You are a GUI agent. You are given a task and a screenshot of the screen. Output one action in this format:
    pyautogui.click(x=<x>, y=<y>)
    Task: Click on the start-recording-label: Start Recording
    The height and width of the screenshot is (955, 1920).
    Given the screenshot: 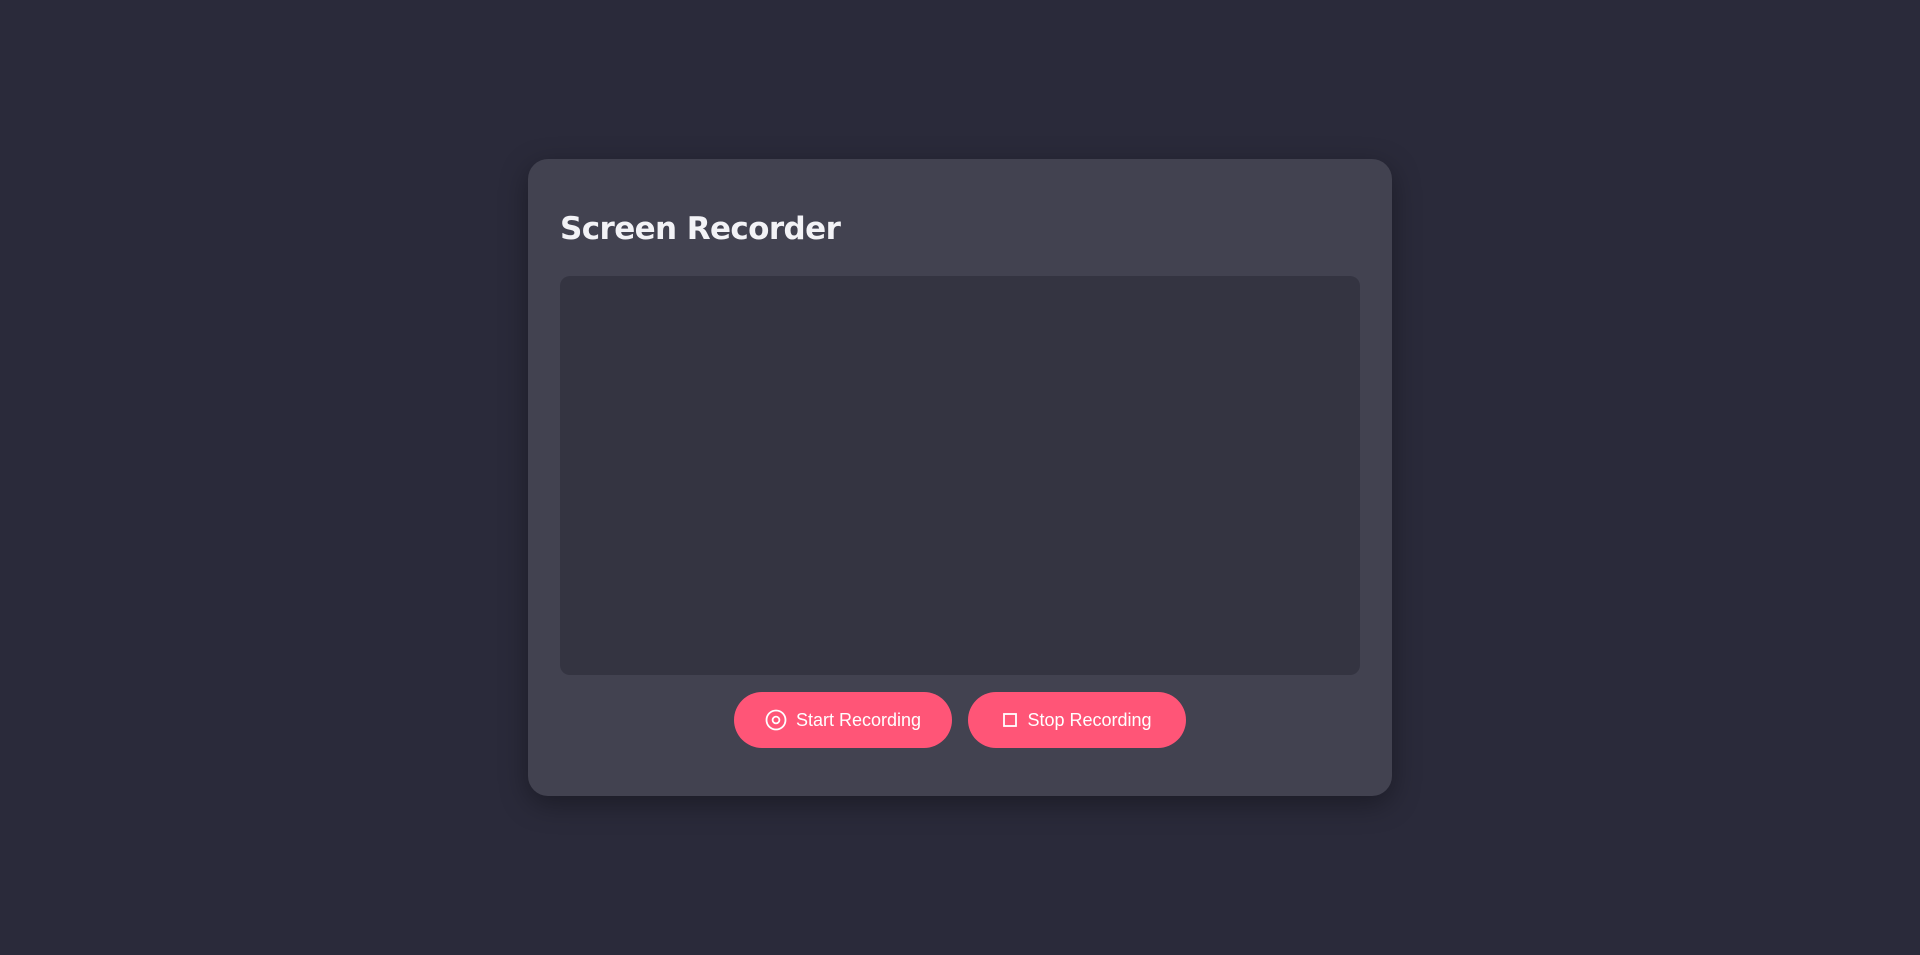 What is the action you would take?
    pyautogui.click(x=858, y=719)
    